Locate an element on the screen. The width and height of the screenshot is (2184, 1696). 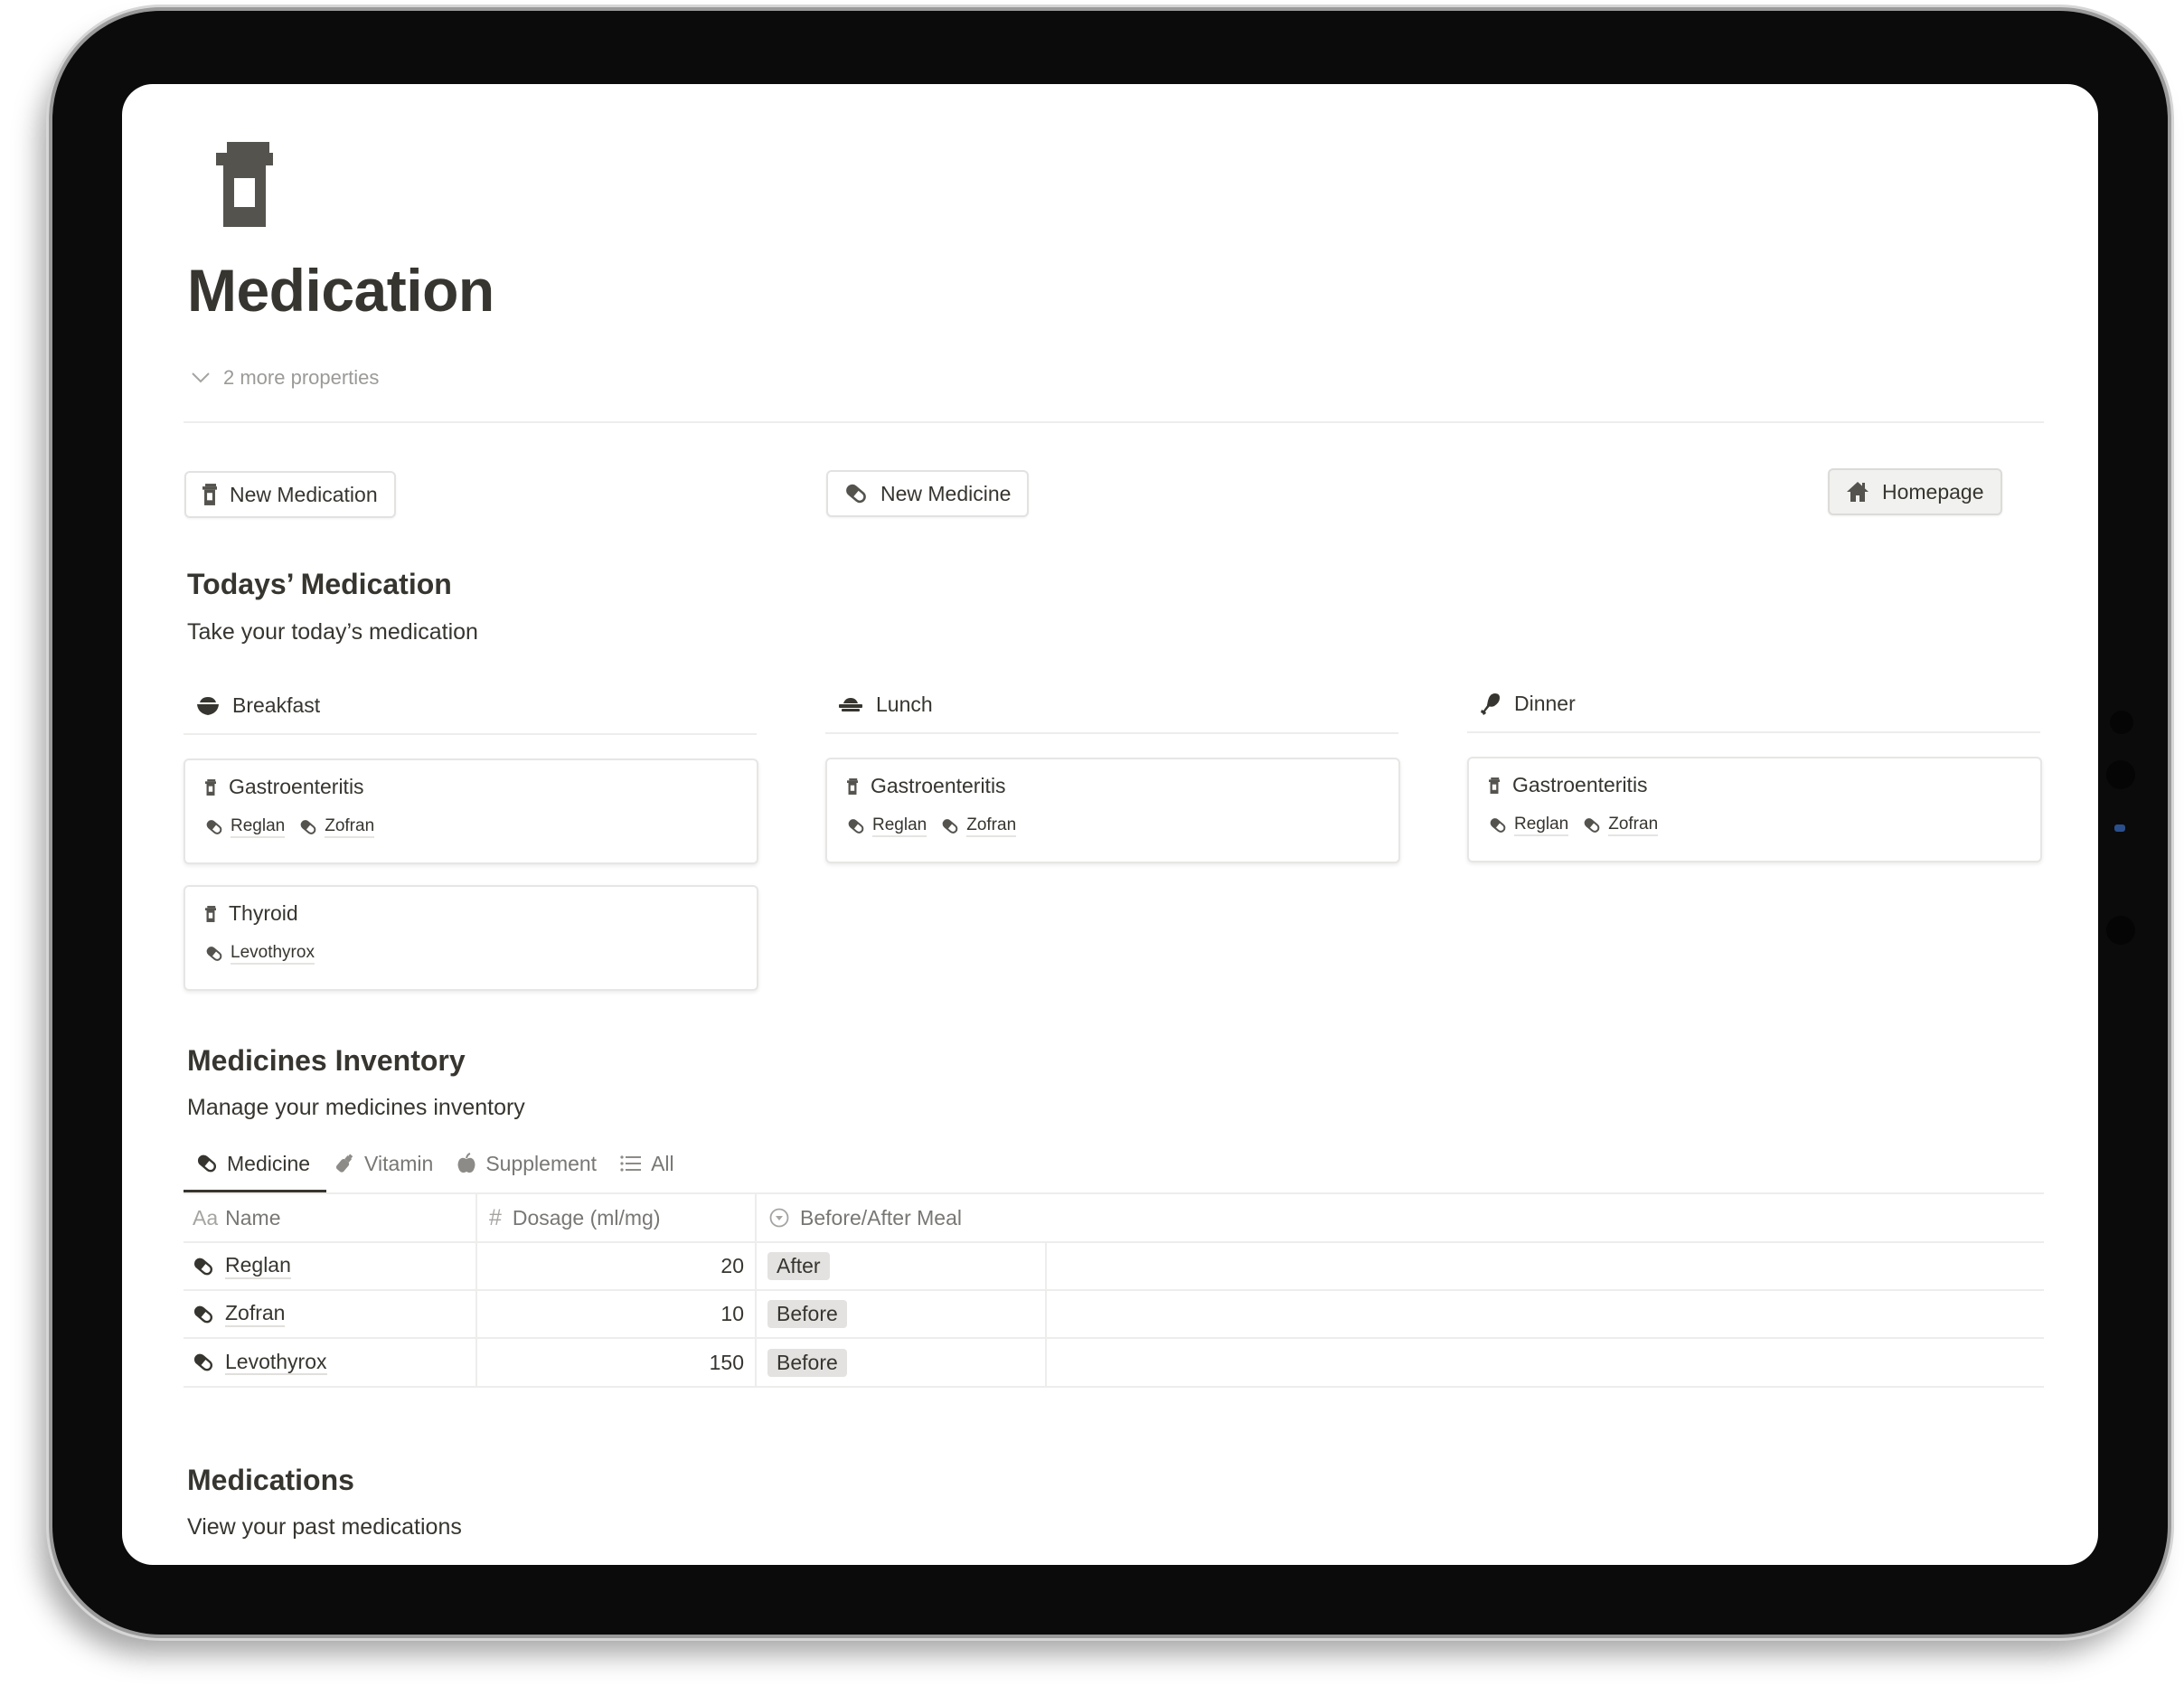
row-dosage: 10 is located at coordinates (610, 1314).